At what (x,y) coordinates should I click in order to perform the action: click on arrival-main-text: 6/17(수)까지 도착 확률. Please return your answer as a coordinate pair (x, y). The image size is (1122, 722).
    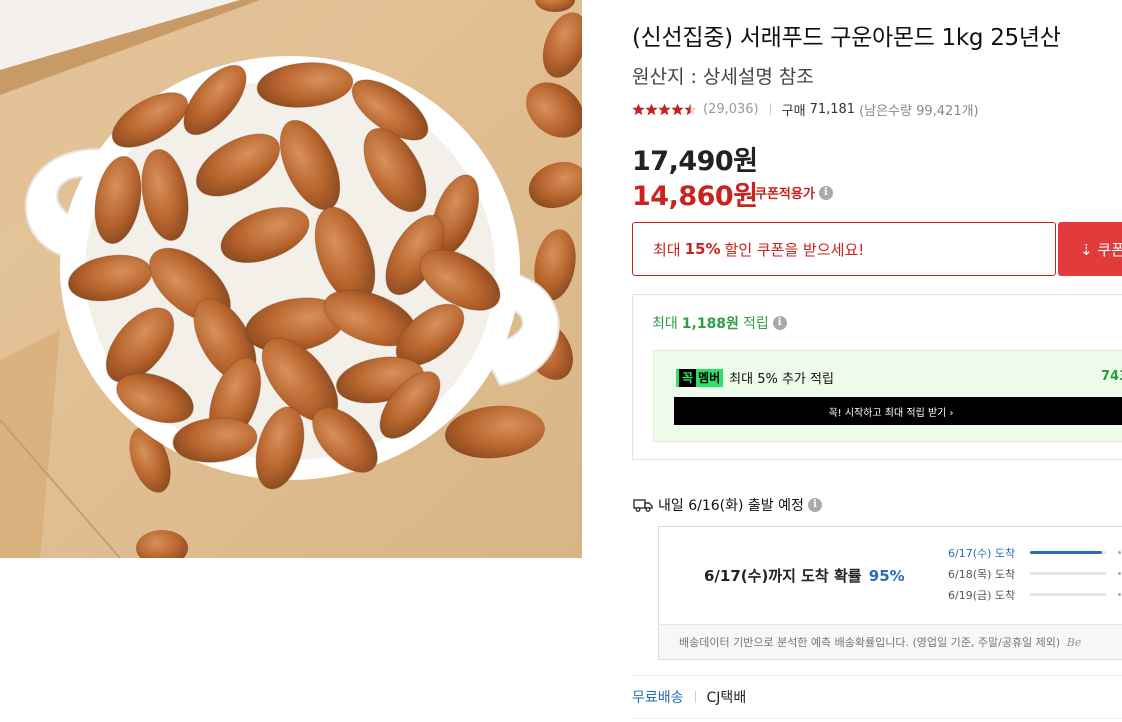
    Looking at the image, I should click on (783, 576).